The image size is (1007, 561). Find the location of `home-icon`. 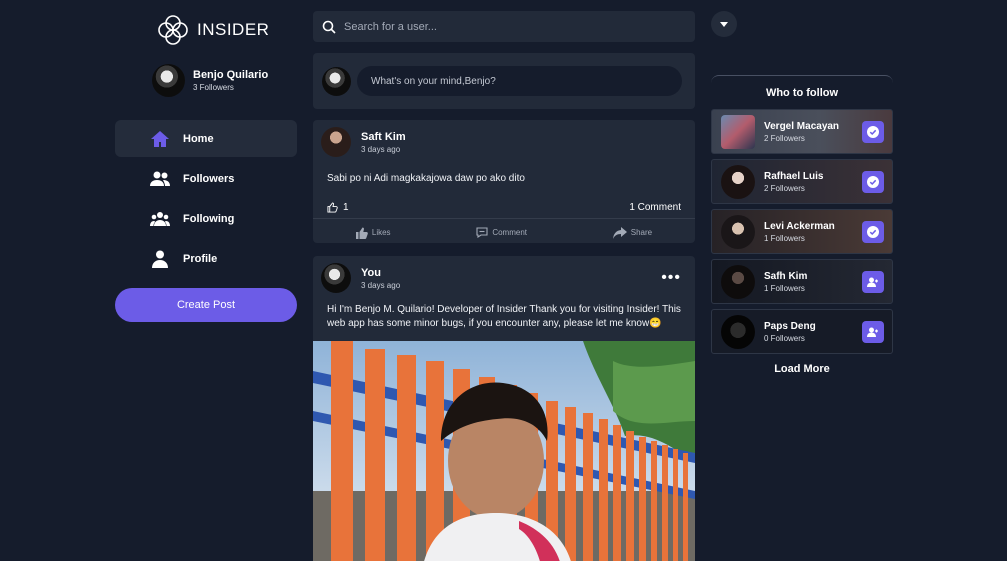

home-icon is located at coordinates (160, 138).